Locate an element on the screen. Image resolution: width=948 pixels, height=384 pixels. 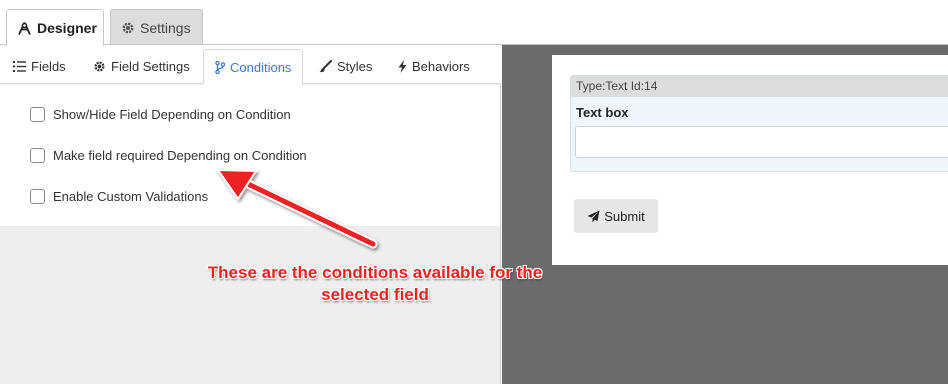
tab-behaviors: Behaviors is located at coordinates (434, 66).